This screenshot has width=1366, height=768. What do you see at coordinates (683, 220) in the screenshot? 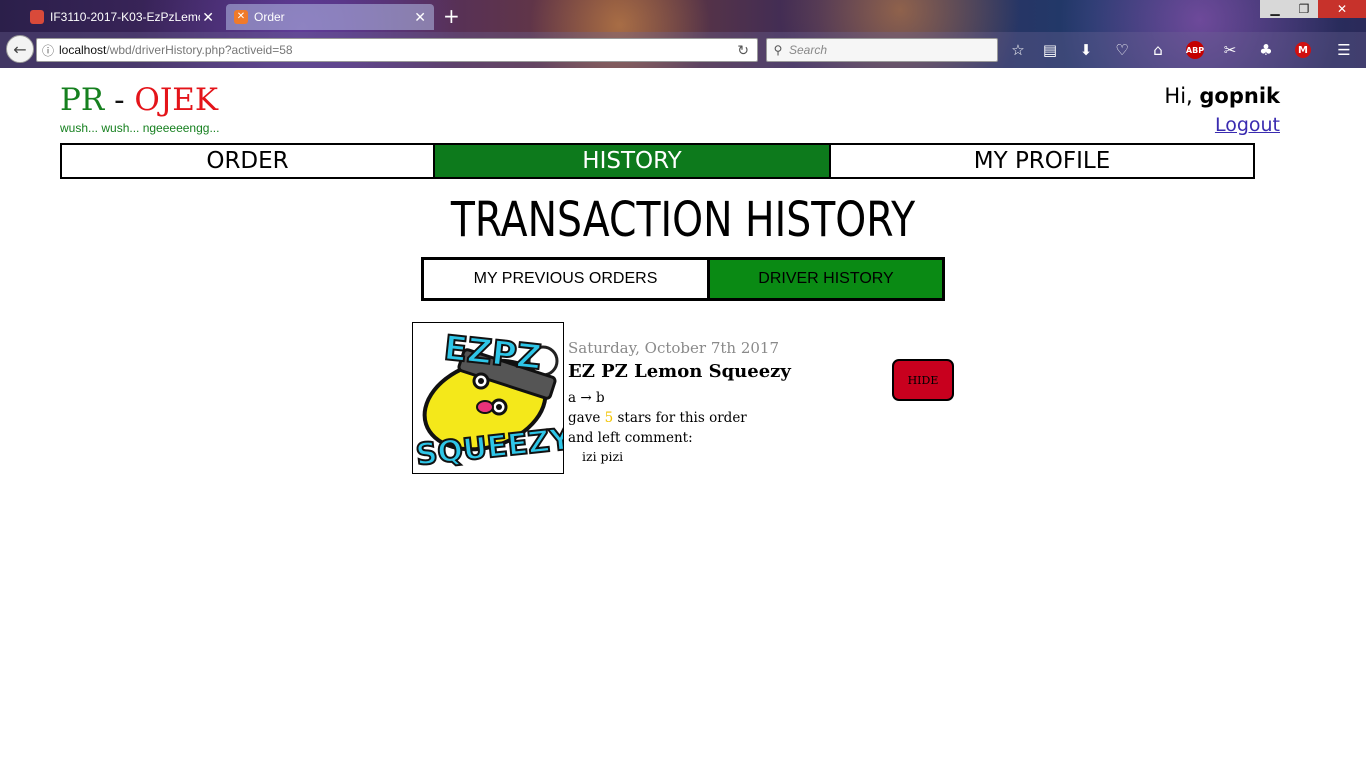
I see `page-title: TRANSACTION HISTORY` at bounding box center [683, 220].